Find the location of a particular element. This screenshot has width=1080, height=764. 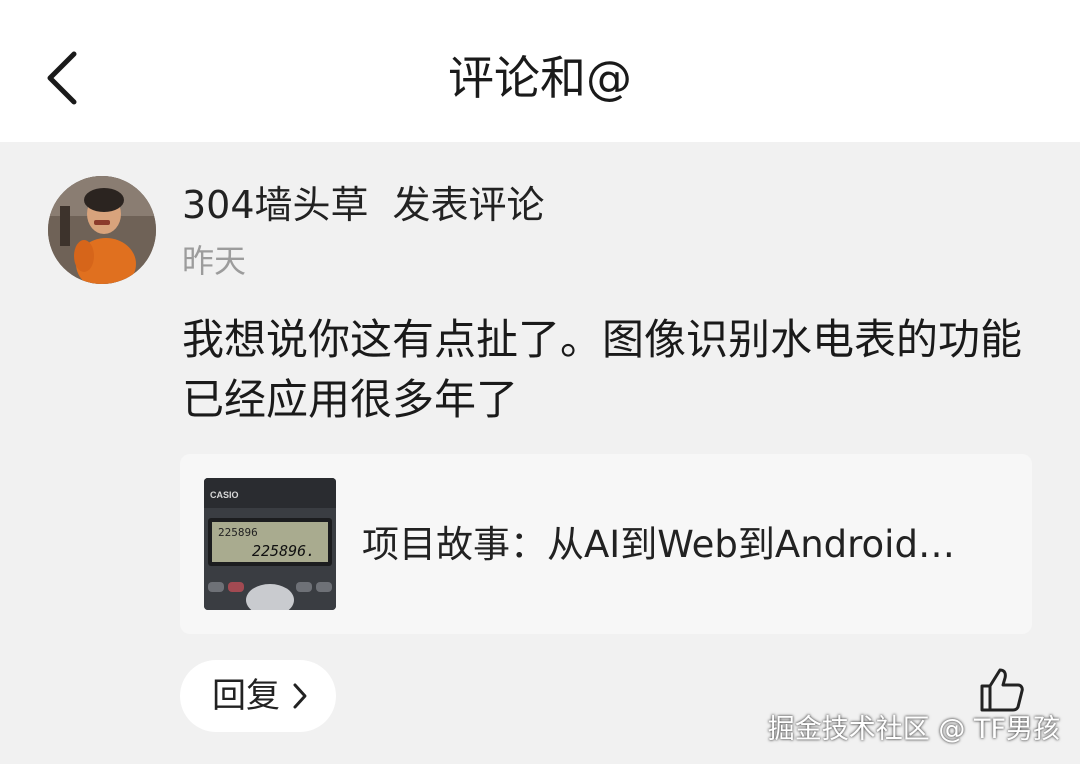

reply-button: 回复 is located at coordinates (258, 696).